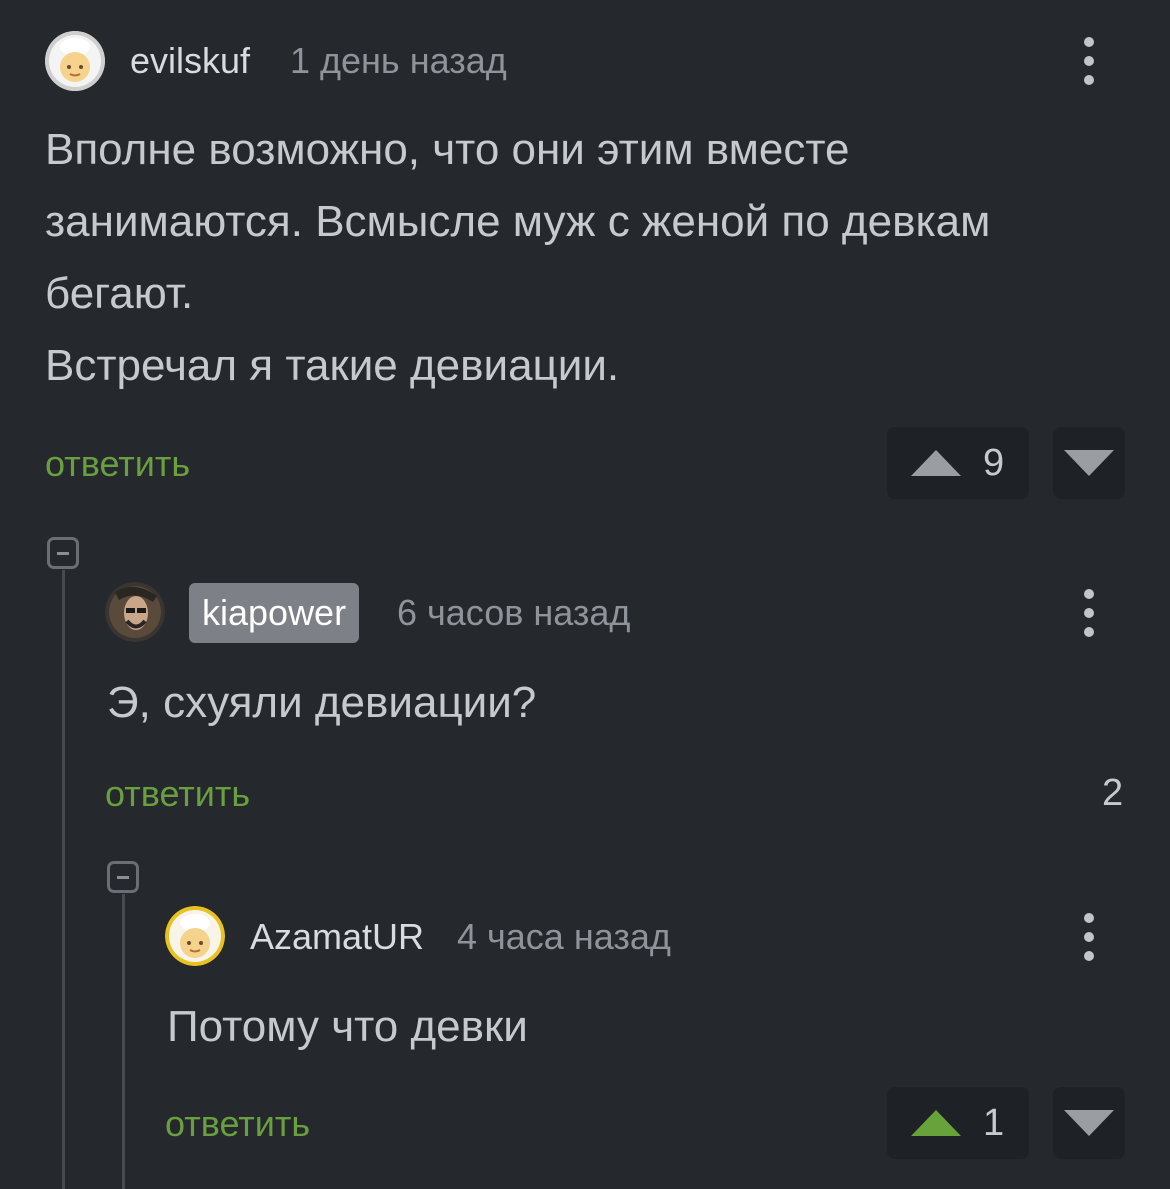 The width and height of the screenshot is (1170, 1189). I want to click on upvote-button: 1, so click(958, 1123).